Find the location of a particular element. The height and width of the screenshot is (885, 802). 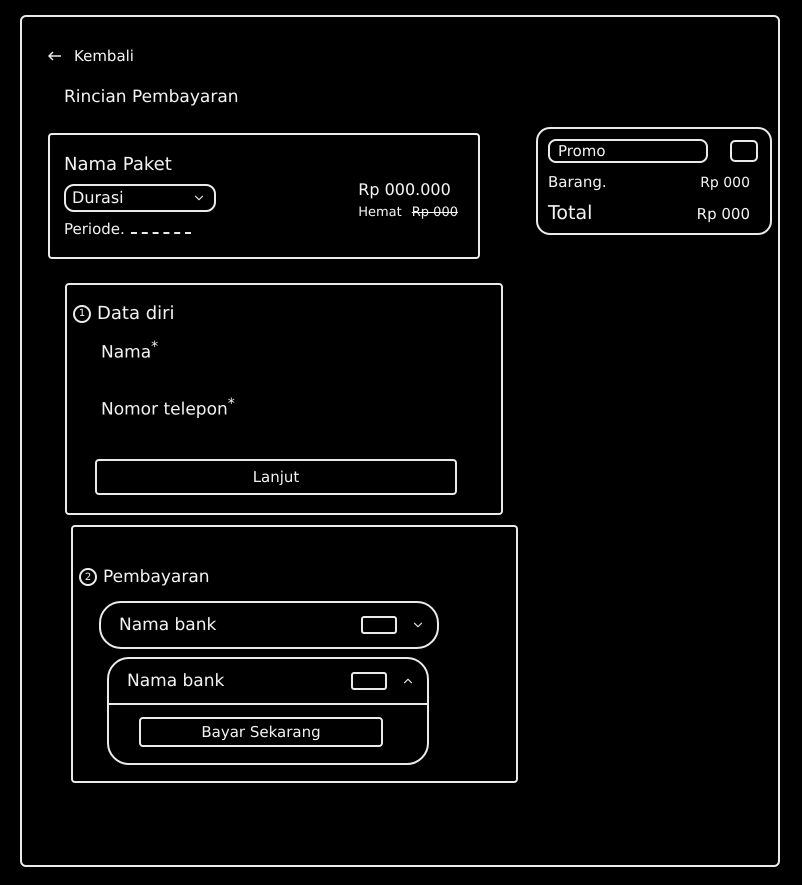

page-title: Rincian Pembayaran is located at coordinates (152, 97).